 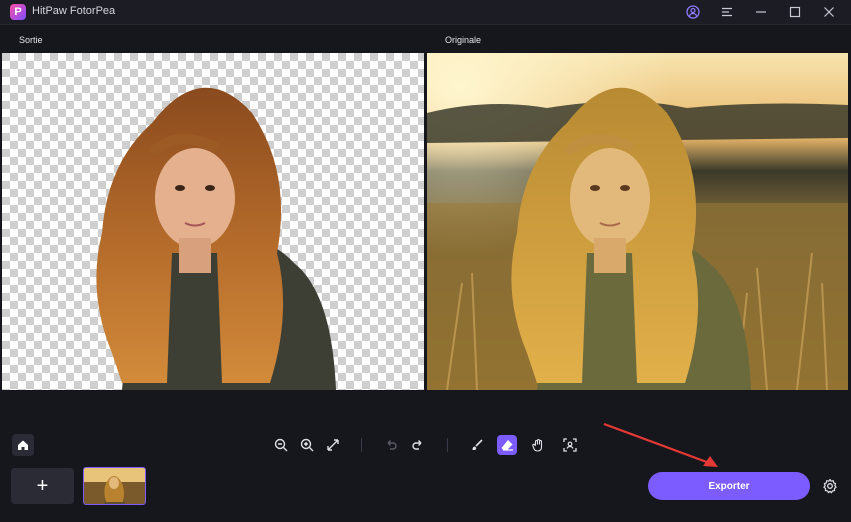 I want to click on export-button: Exporter, so click(x=729, y=486).